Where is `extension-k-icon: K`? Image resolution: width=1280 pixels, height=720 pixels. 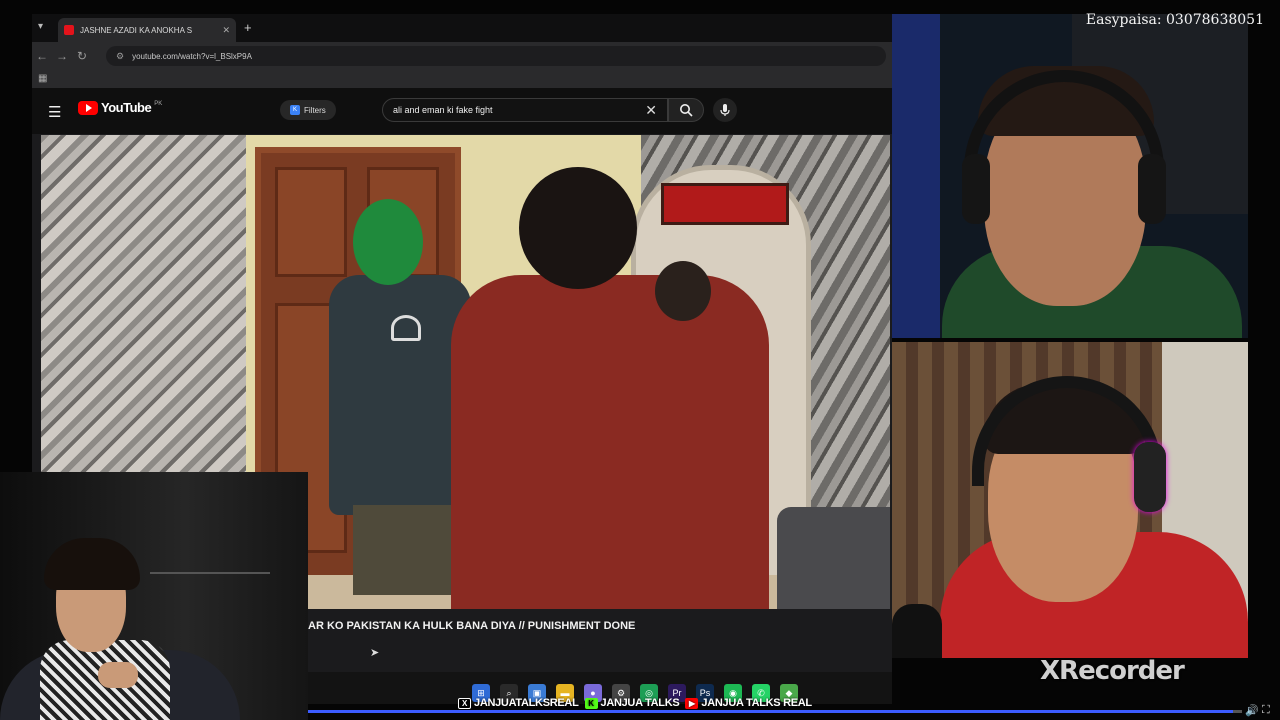 extension-k-icon: K is located at coordinates (295, 110).